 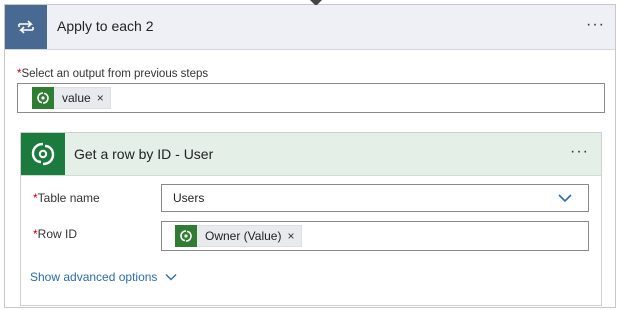 What do you see at coordinates (579, 152) in the screenshot?
I see `get-row-more-menu: ···` at bounding box center [579, 152].